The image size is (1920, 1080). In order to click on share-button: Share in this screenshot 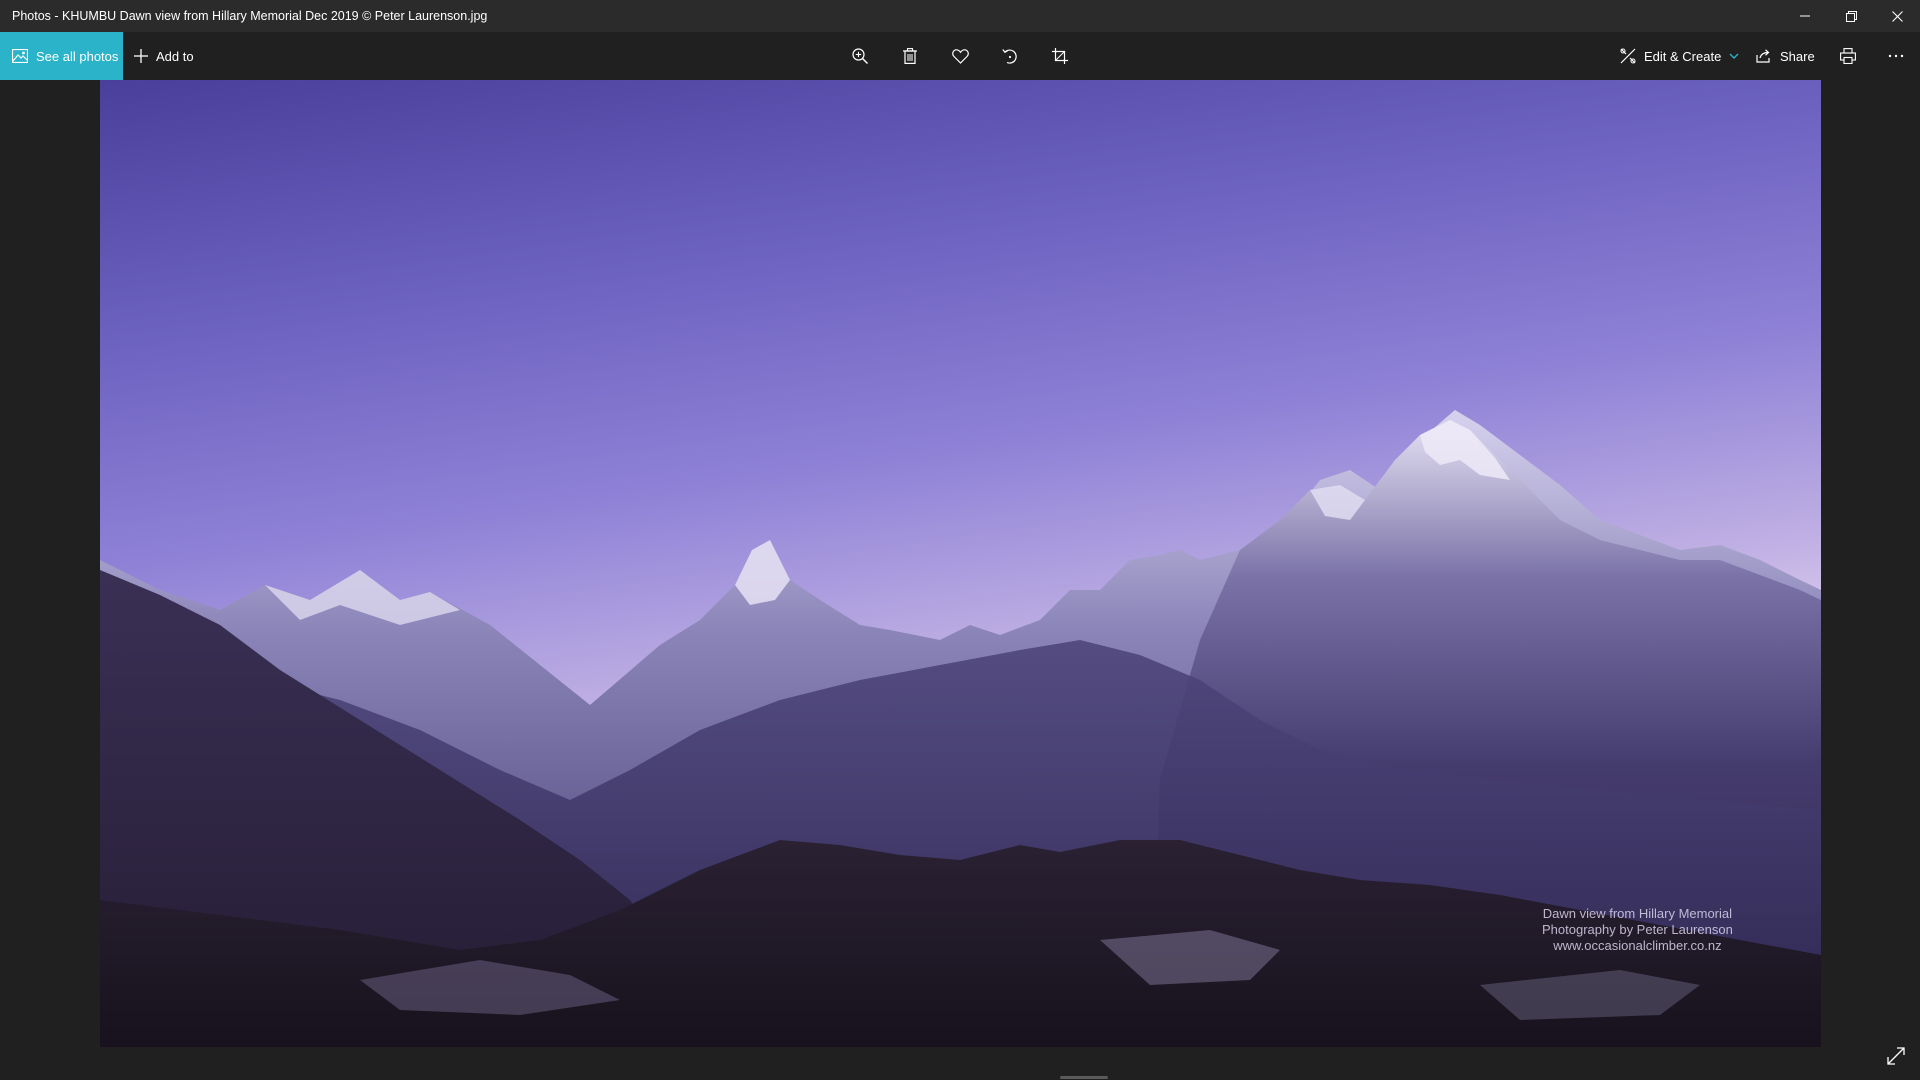, I will do `click(1785, 56)`.